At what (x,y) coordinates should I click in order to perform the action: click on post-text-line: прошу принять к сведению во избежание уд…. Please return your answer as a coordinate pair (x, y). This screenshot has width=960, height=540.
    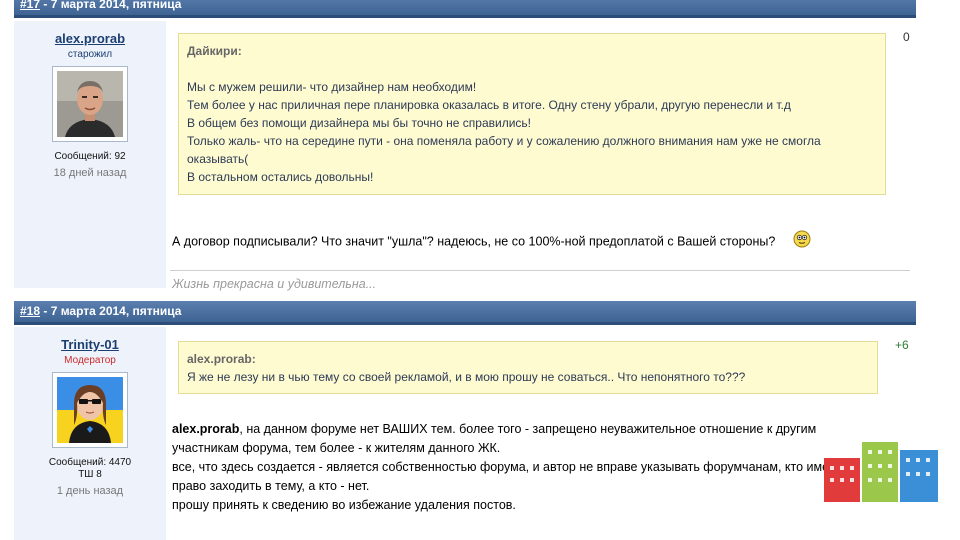
    Looking at the image, I should click on (344, 505).